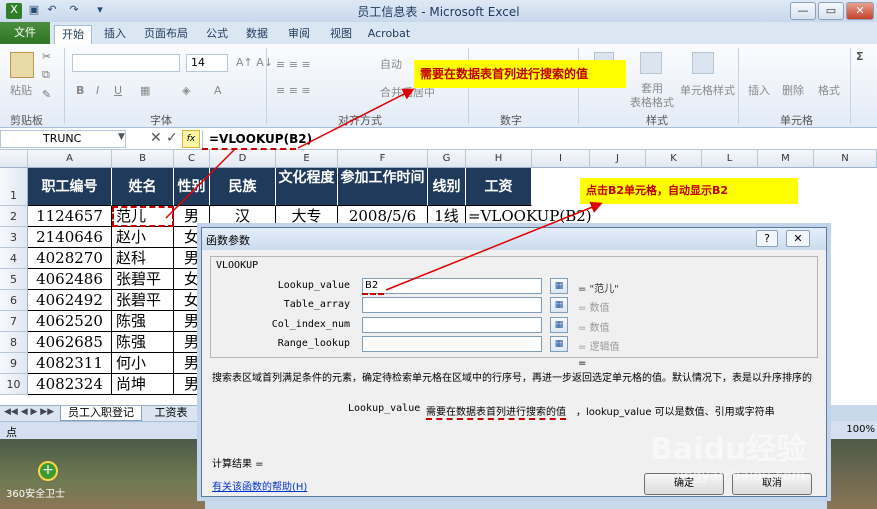  Describe the element at coordinates (728, 449) in the screenshot. I see `watermark-logo: Baidu经验` at that location.